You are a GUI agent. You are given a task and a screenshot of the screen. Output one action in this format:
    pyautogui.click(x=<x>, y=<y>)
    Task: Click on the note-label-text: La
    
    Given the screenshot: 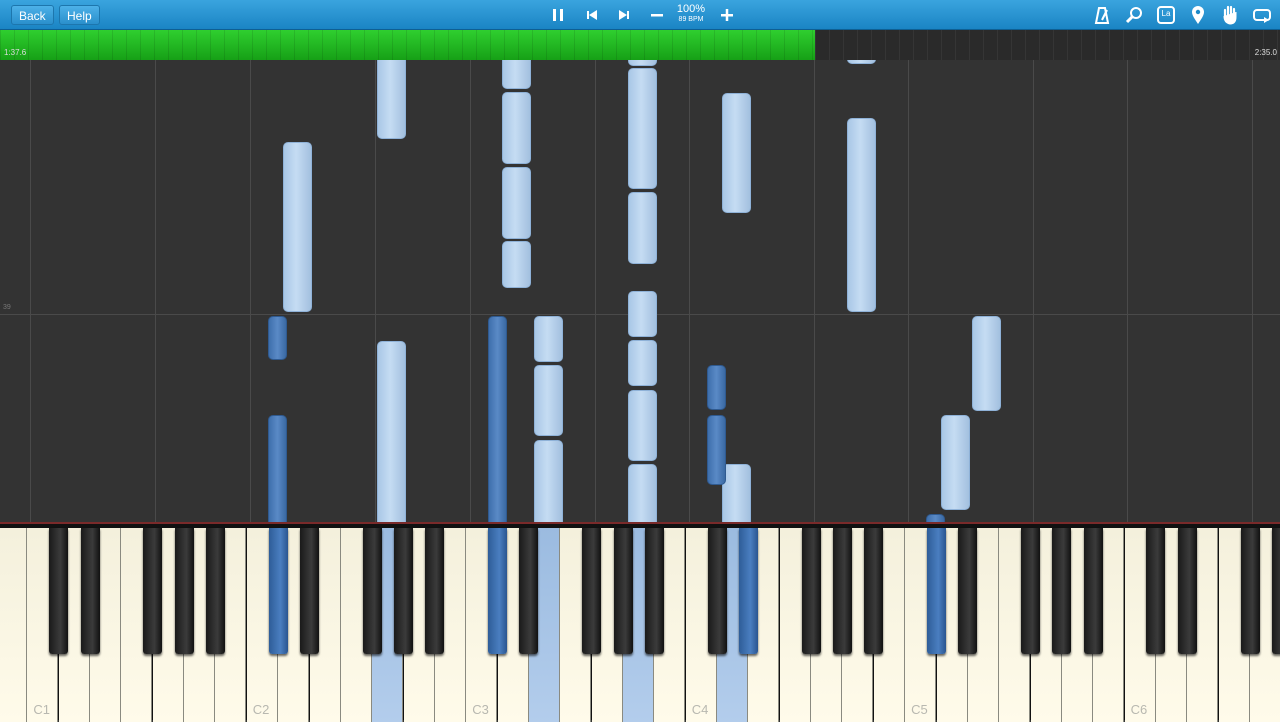 What is the action you would take?
    pyautogui.click(x=1166, y=13)
    